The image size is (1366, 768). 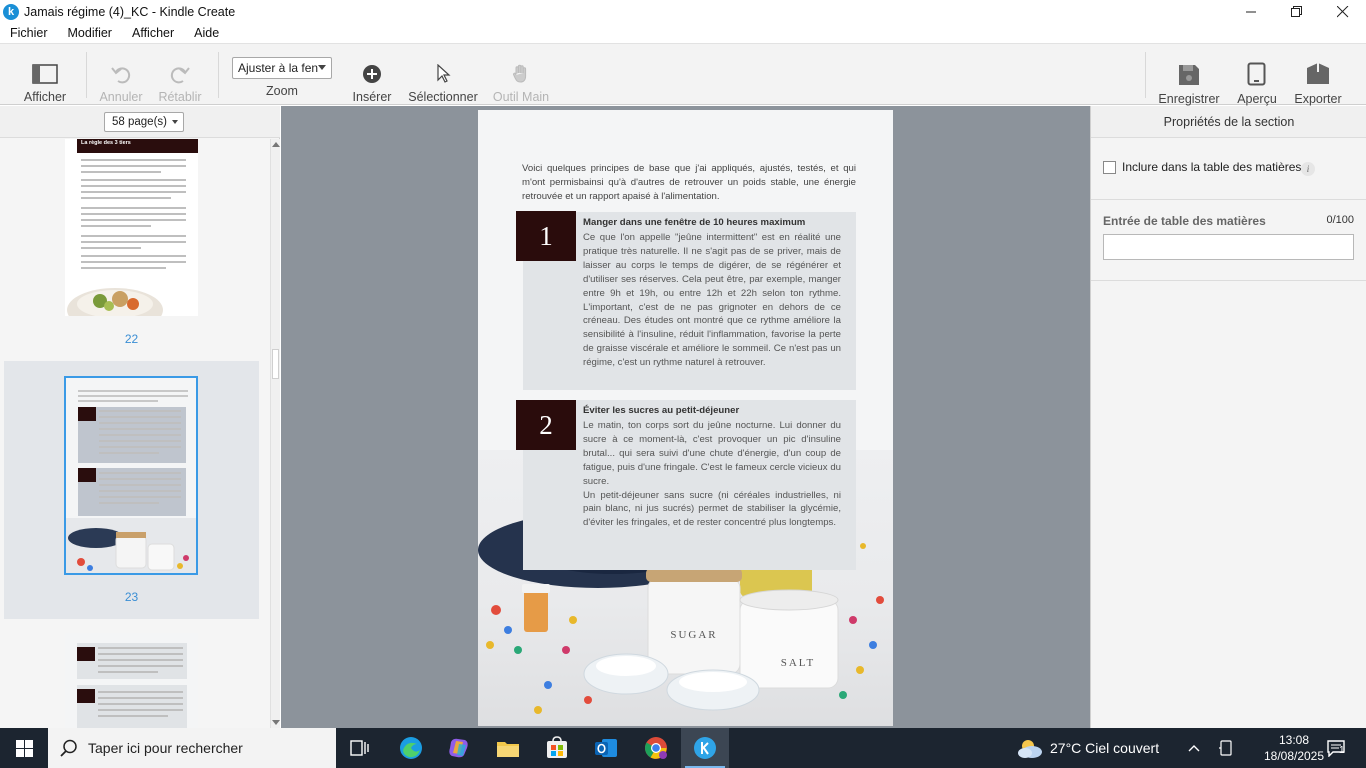 I want to click on afficher-label: Afficher, so click(x=45, y=97).